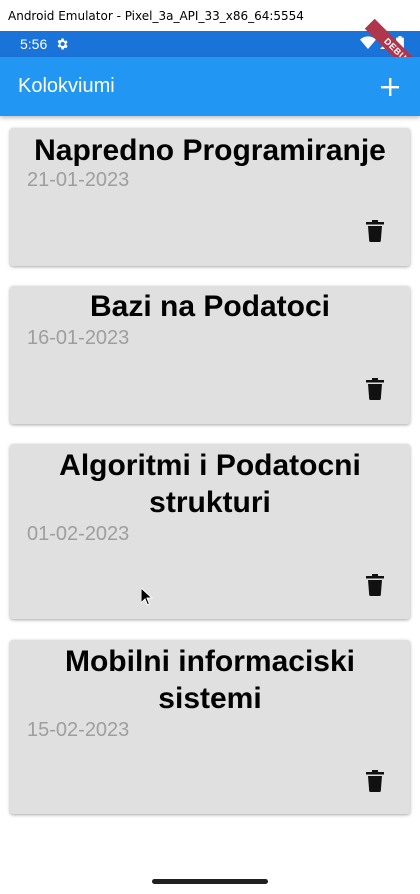  I want to click on exam-name: Algoritmi i Podatocni strukturi, so click(210, 484).